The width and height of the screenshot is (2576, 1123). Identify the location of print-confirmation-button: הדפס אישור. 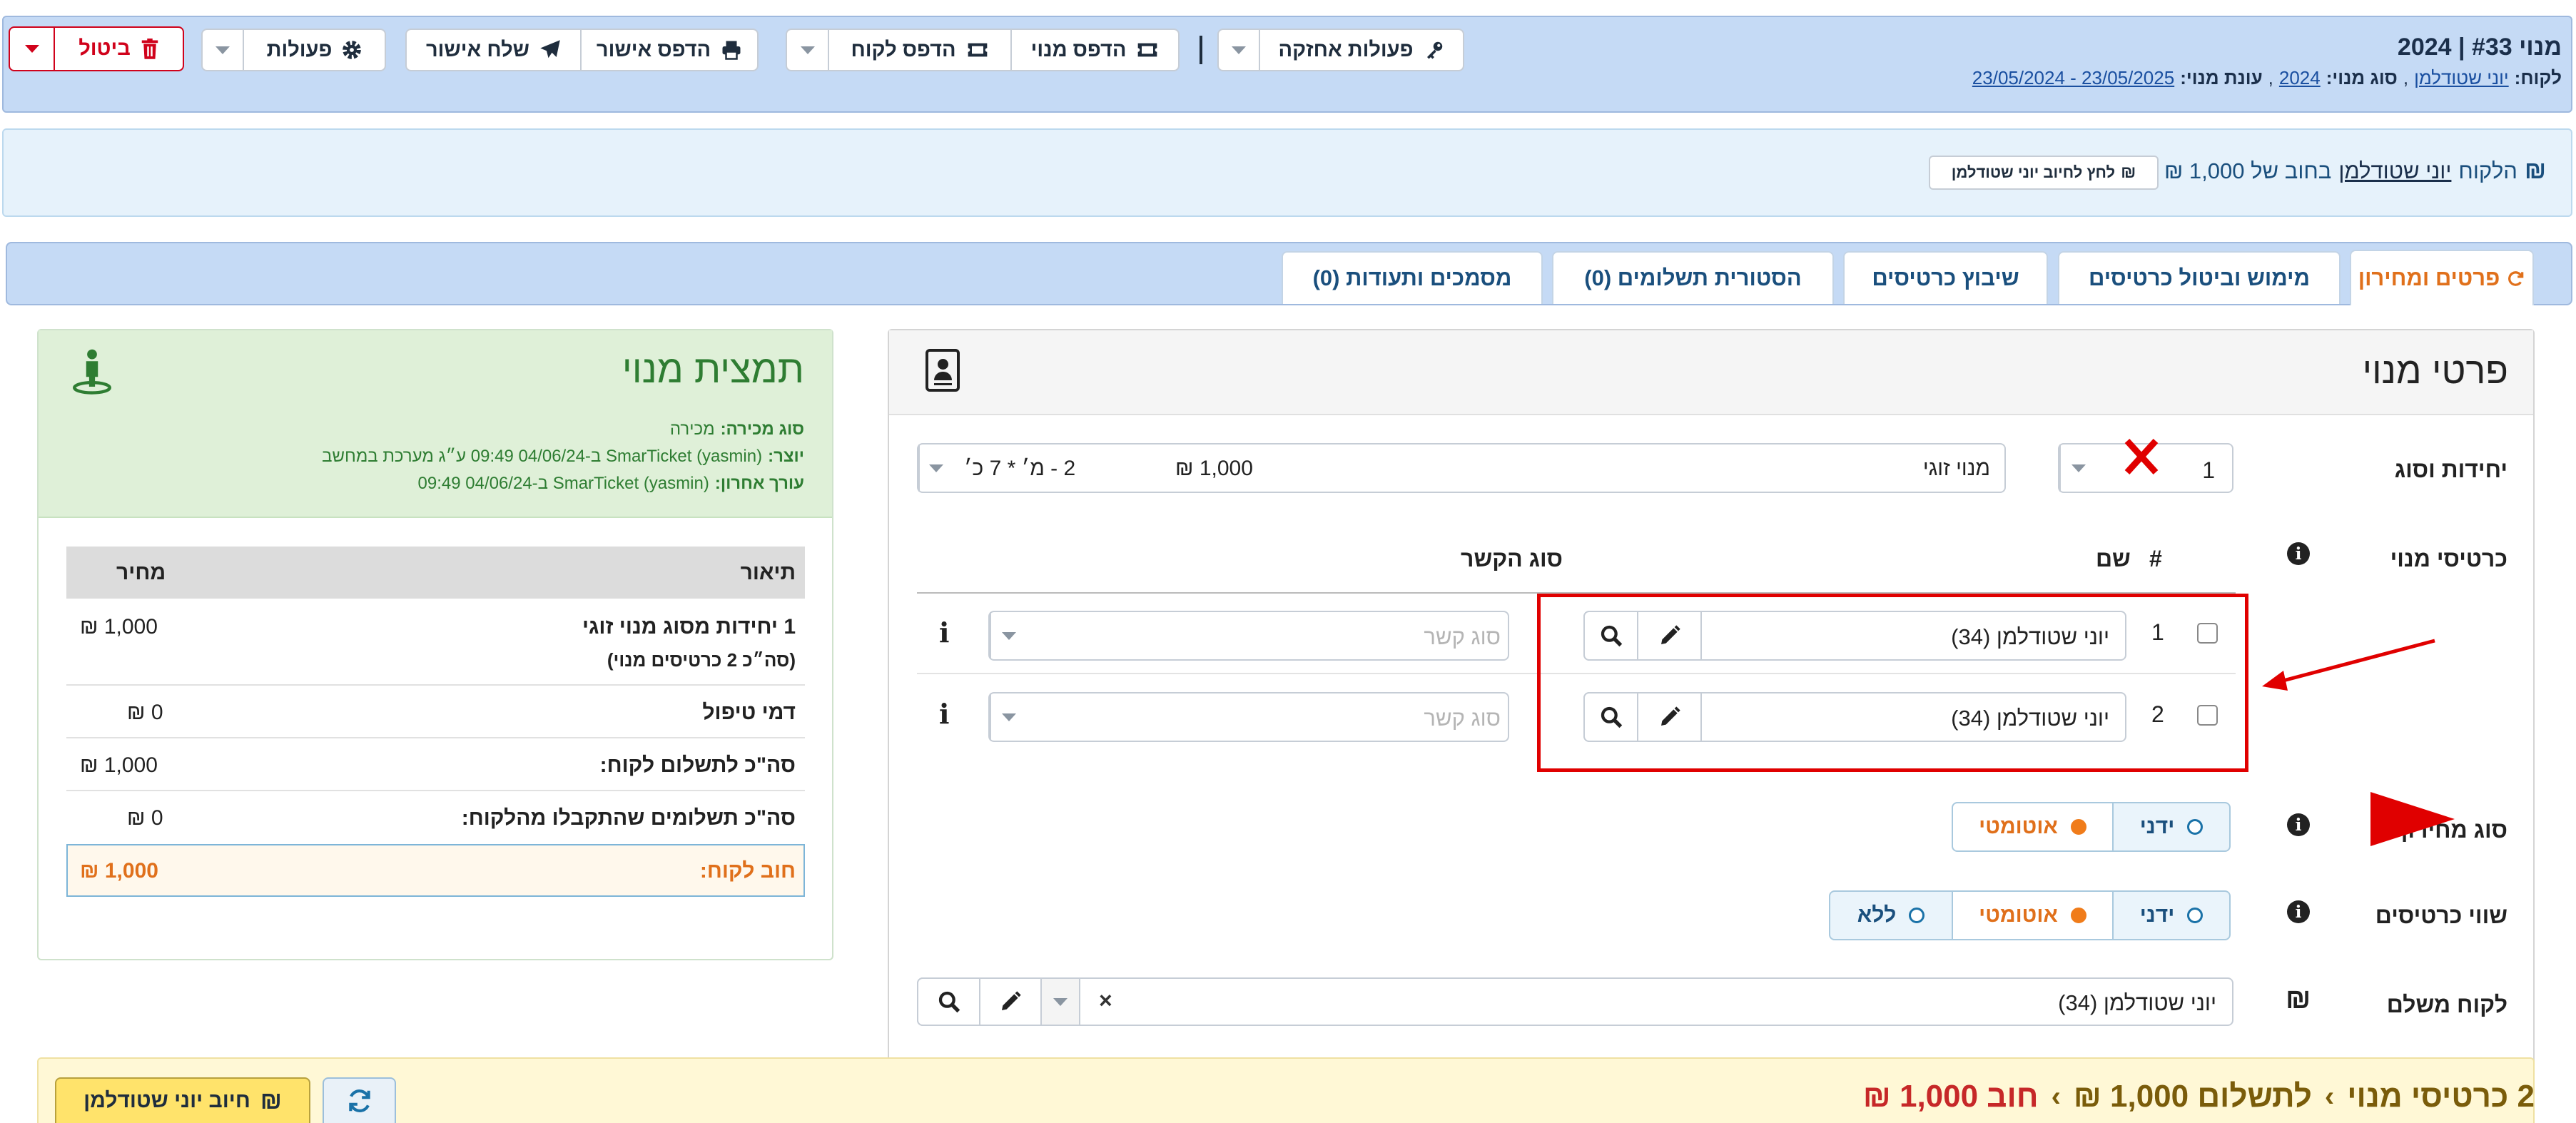
(669, 50).